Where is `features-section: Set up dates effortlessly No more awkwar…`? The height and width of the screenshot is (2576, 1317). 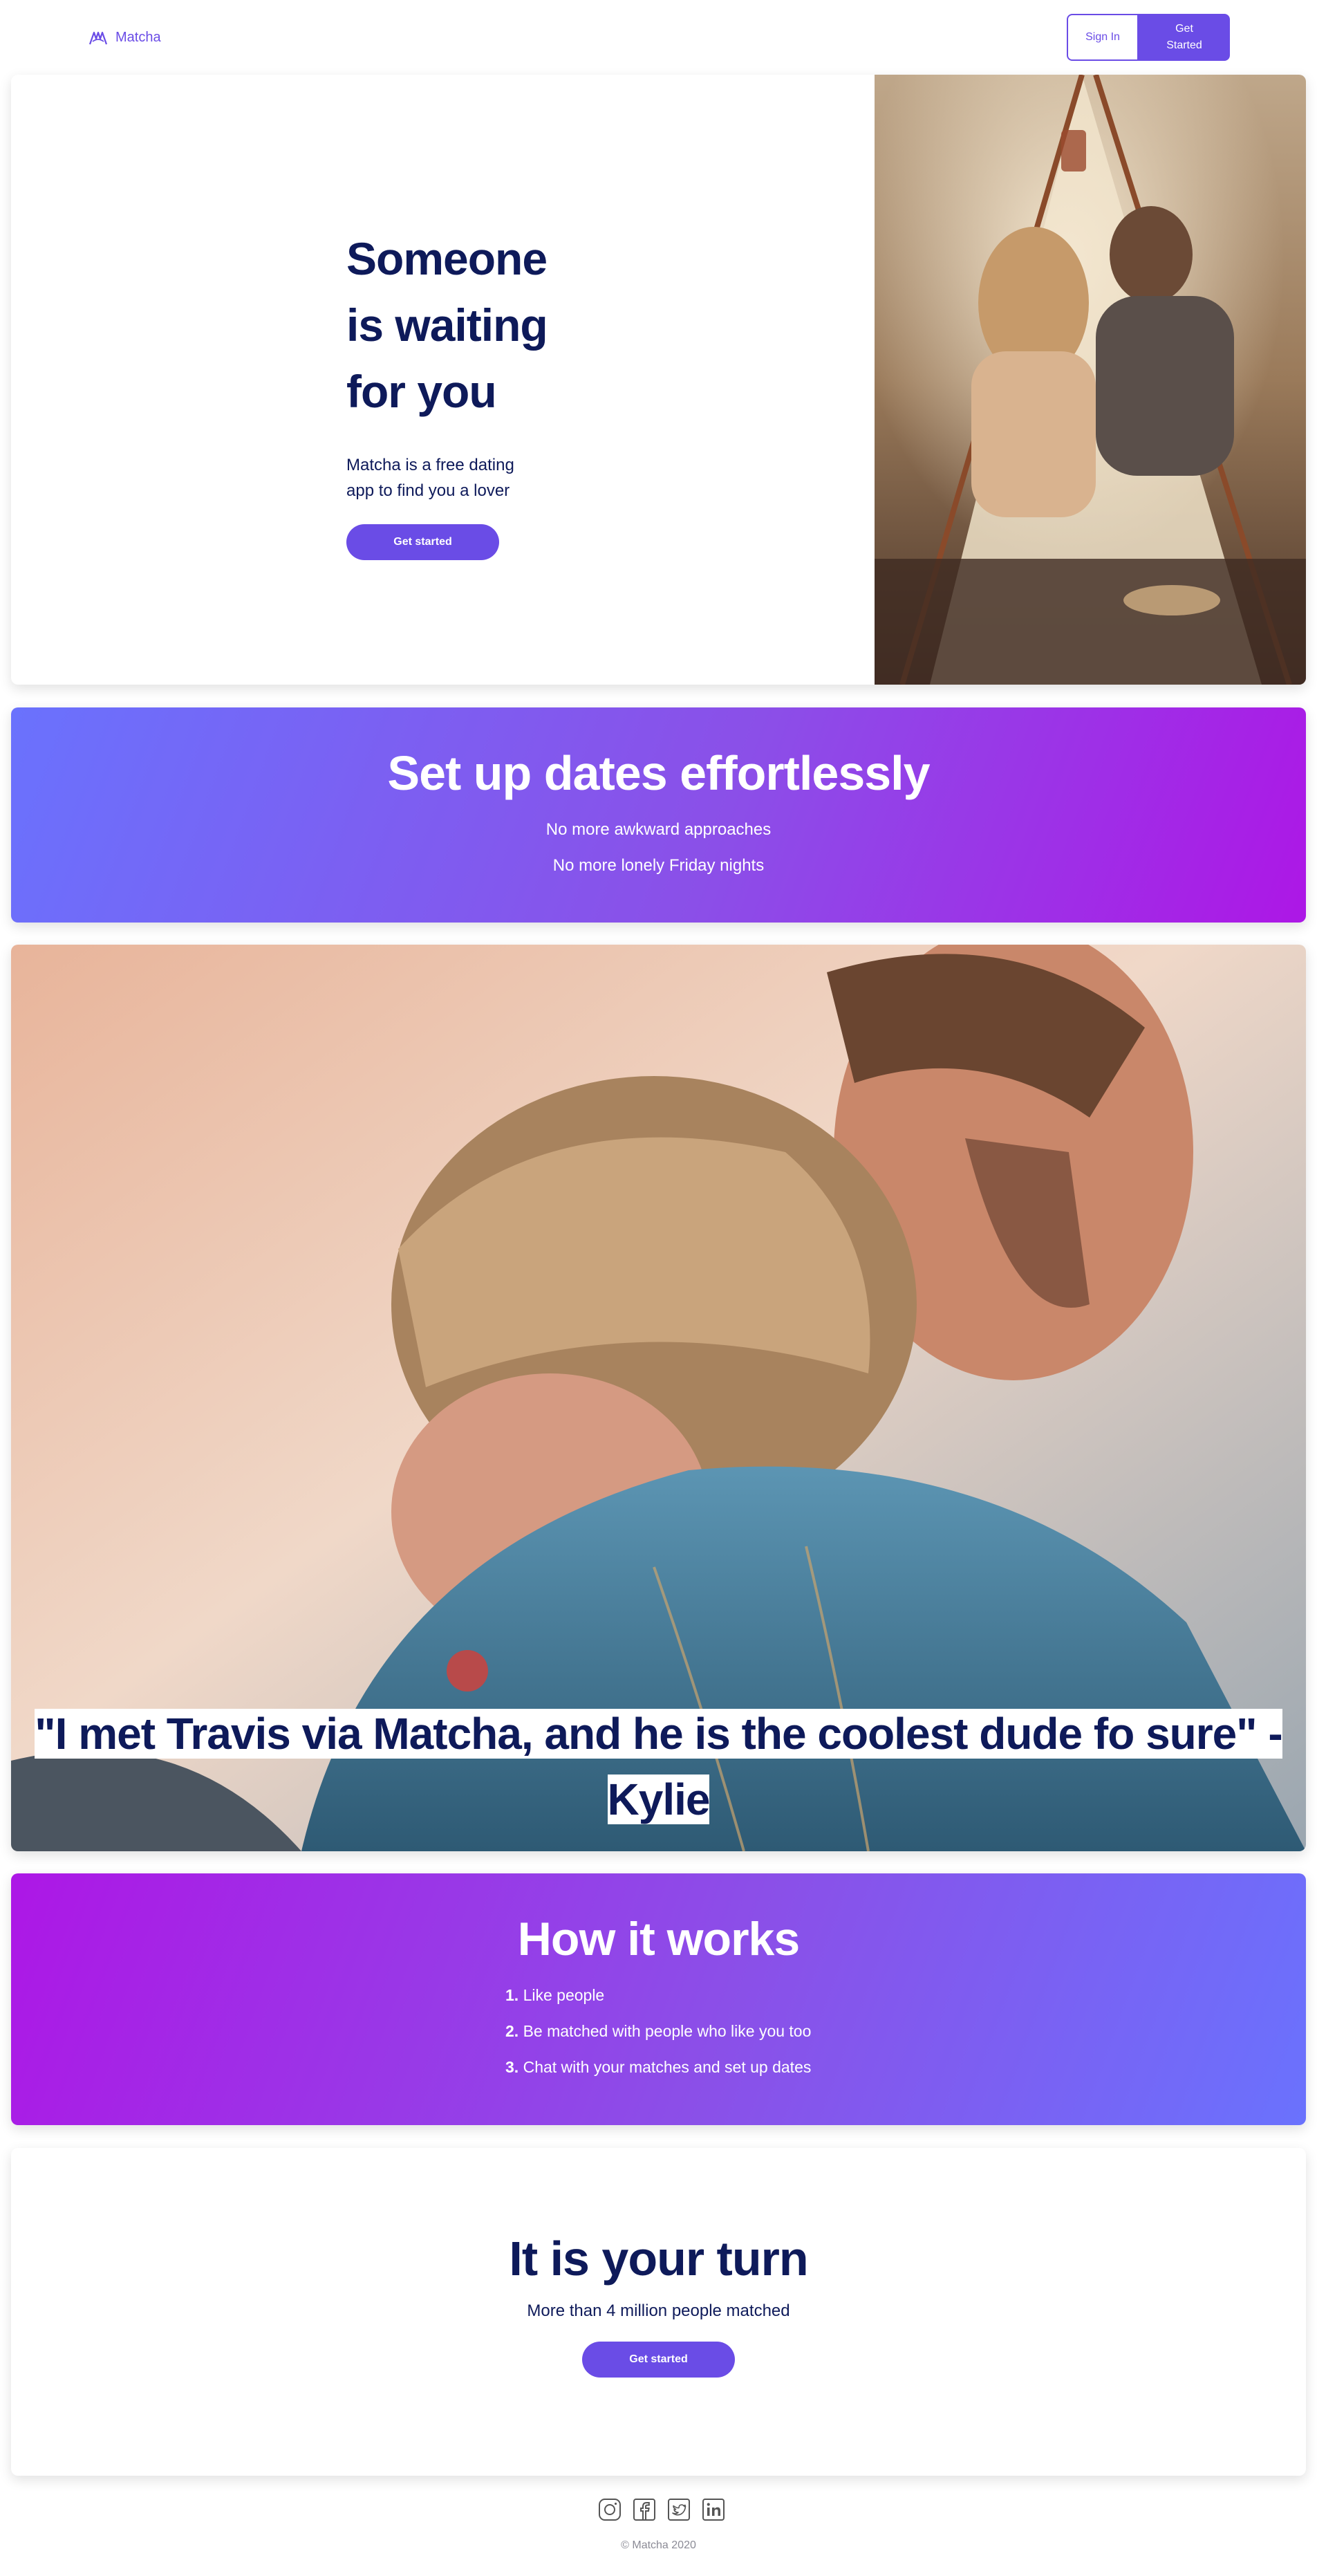
features-section: Set up dates effortlessly No more awkwar… is located at coordinates (658, 815).